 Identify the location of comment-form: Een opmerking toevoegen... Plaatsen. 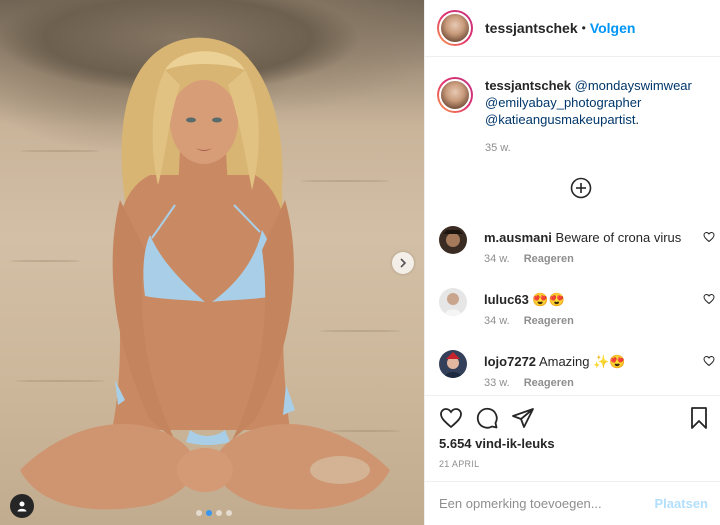
(572, 503).